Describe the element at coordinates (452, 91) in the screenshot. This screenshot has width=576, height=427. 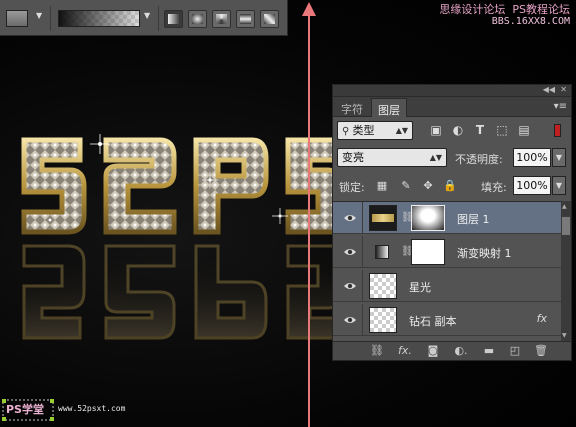
I see `panel-title-strip: ◀◀ ✕` at that location.